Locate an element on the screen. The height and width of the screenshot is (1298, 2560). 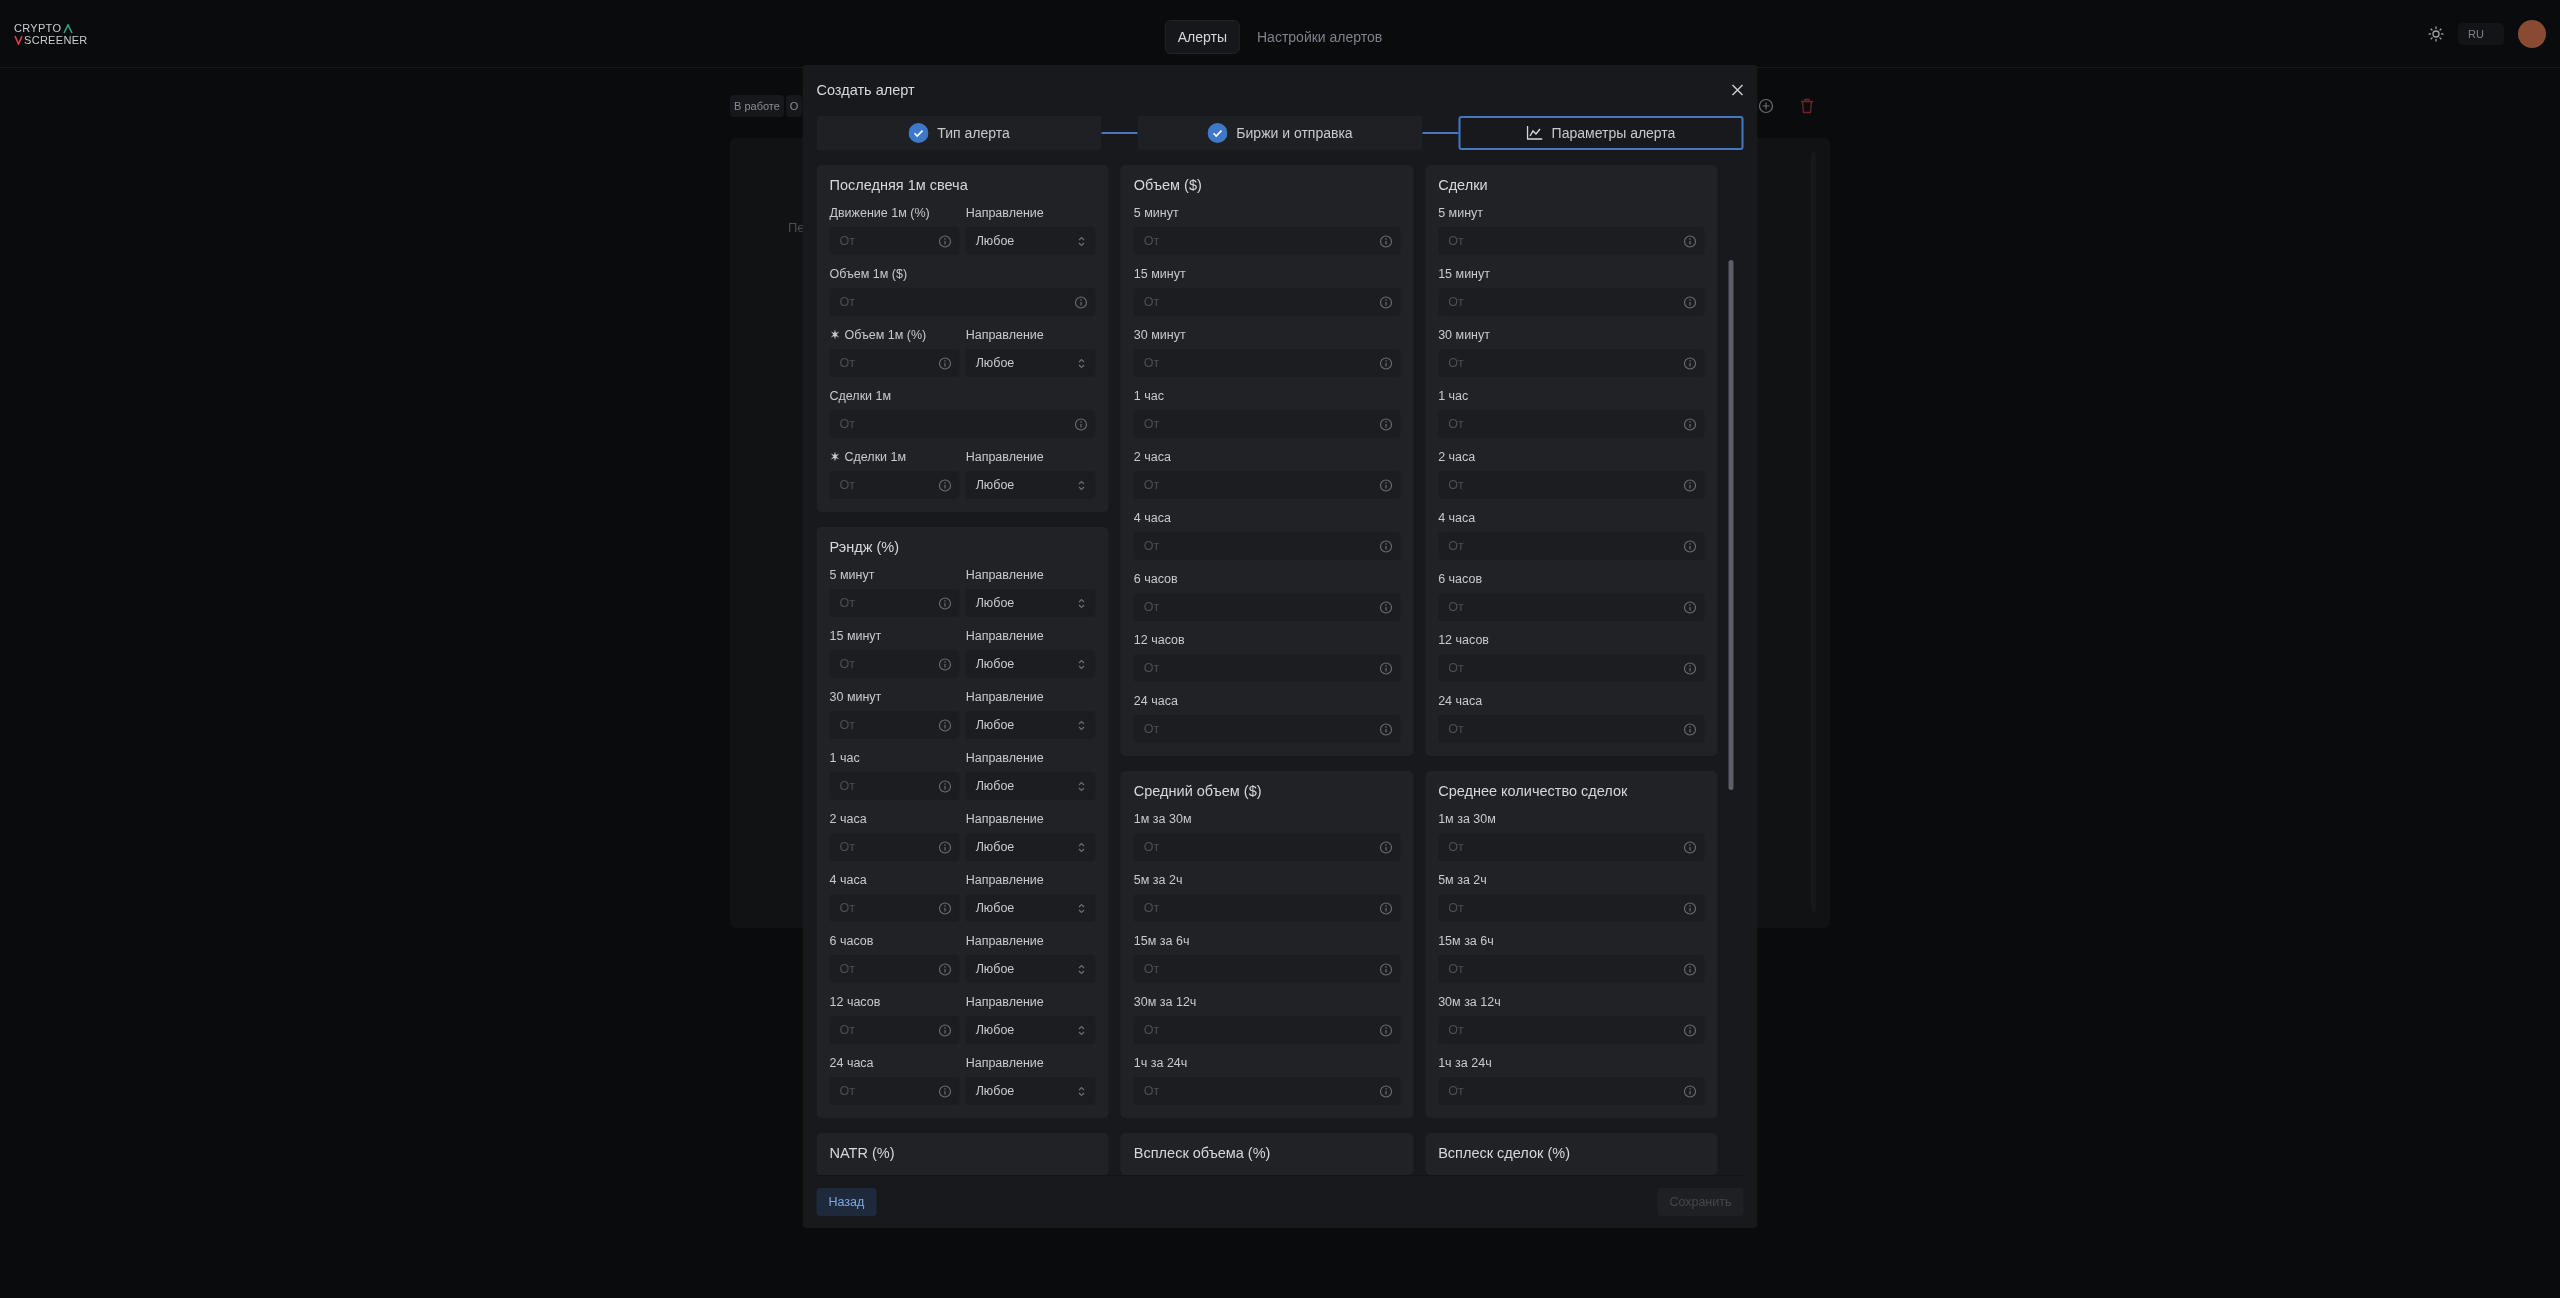
nav-tab: Алерты is located at coordinates (1202, 37).